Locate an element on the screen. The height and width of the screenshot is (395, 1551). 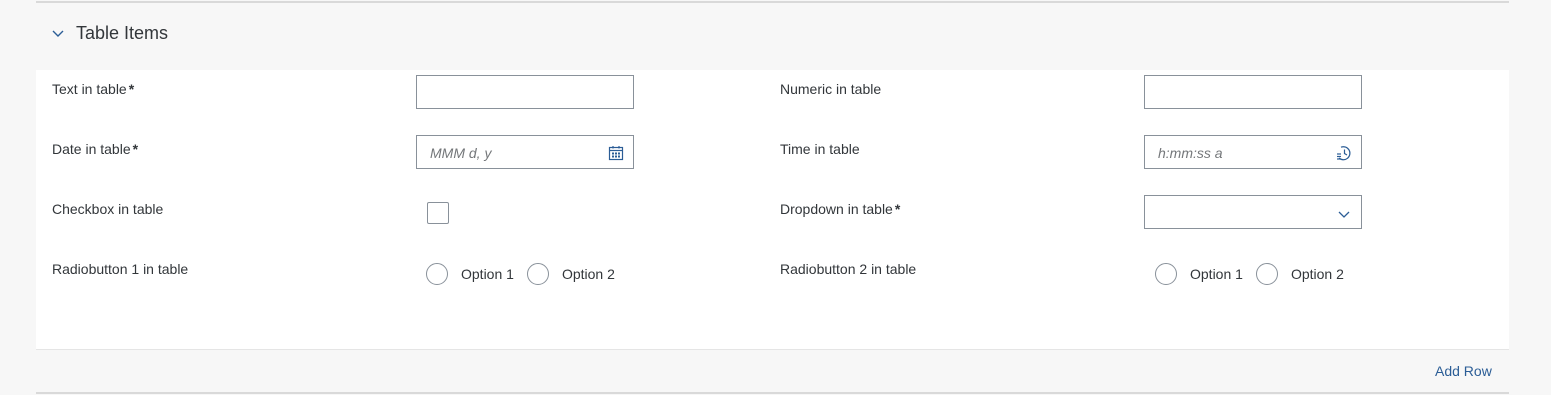
time-in-table-picker: h:mm:ss a is located at coordinates (1253, 152).